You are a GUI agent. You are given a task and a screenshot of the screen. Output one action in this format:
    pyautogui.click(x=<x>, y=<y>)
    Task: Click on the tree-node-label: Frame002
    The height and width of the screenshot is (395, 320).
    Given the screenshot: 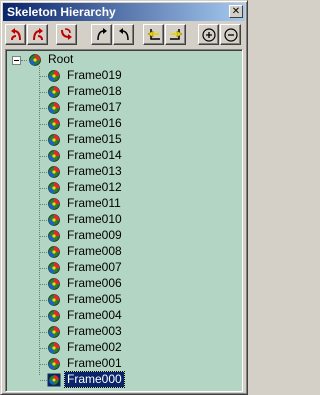 What is the action you would take?
    pyautogui.click(x=94, y=347)
    